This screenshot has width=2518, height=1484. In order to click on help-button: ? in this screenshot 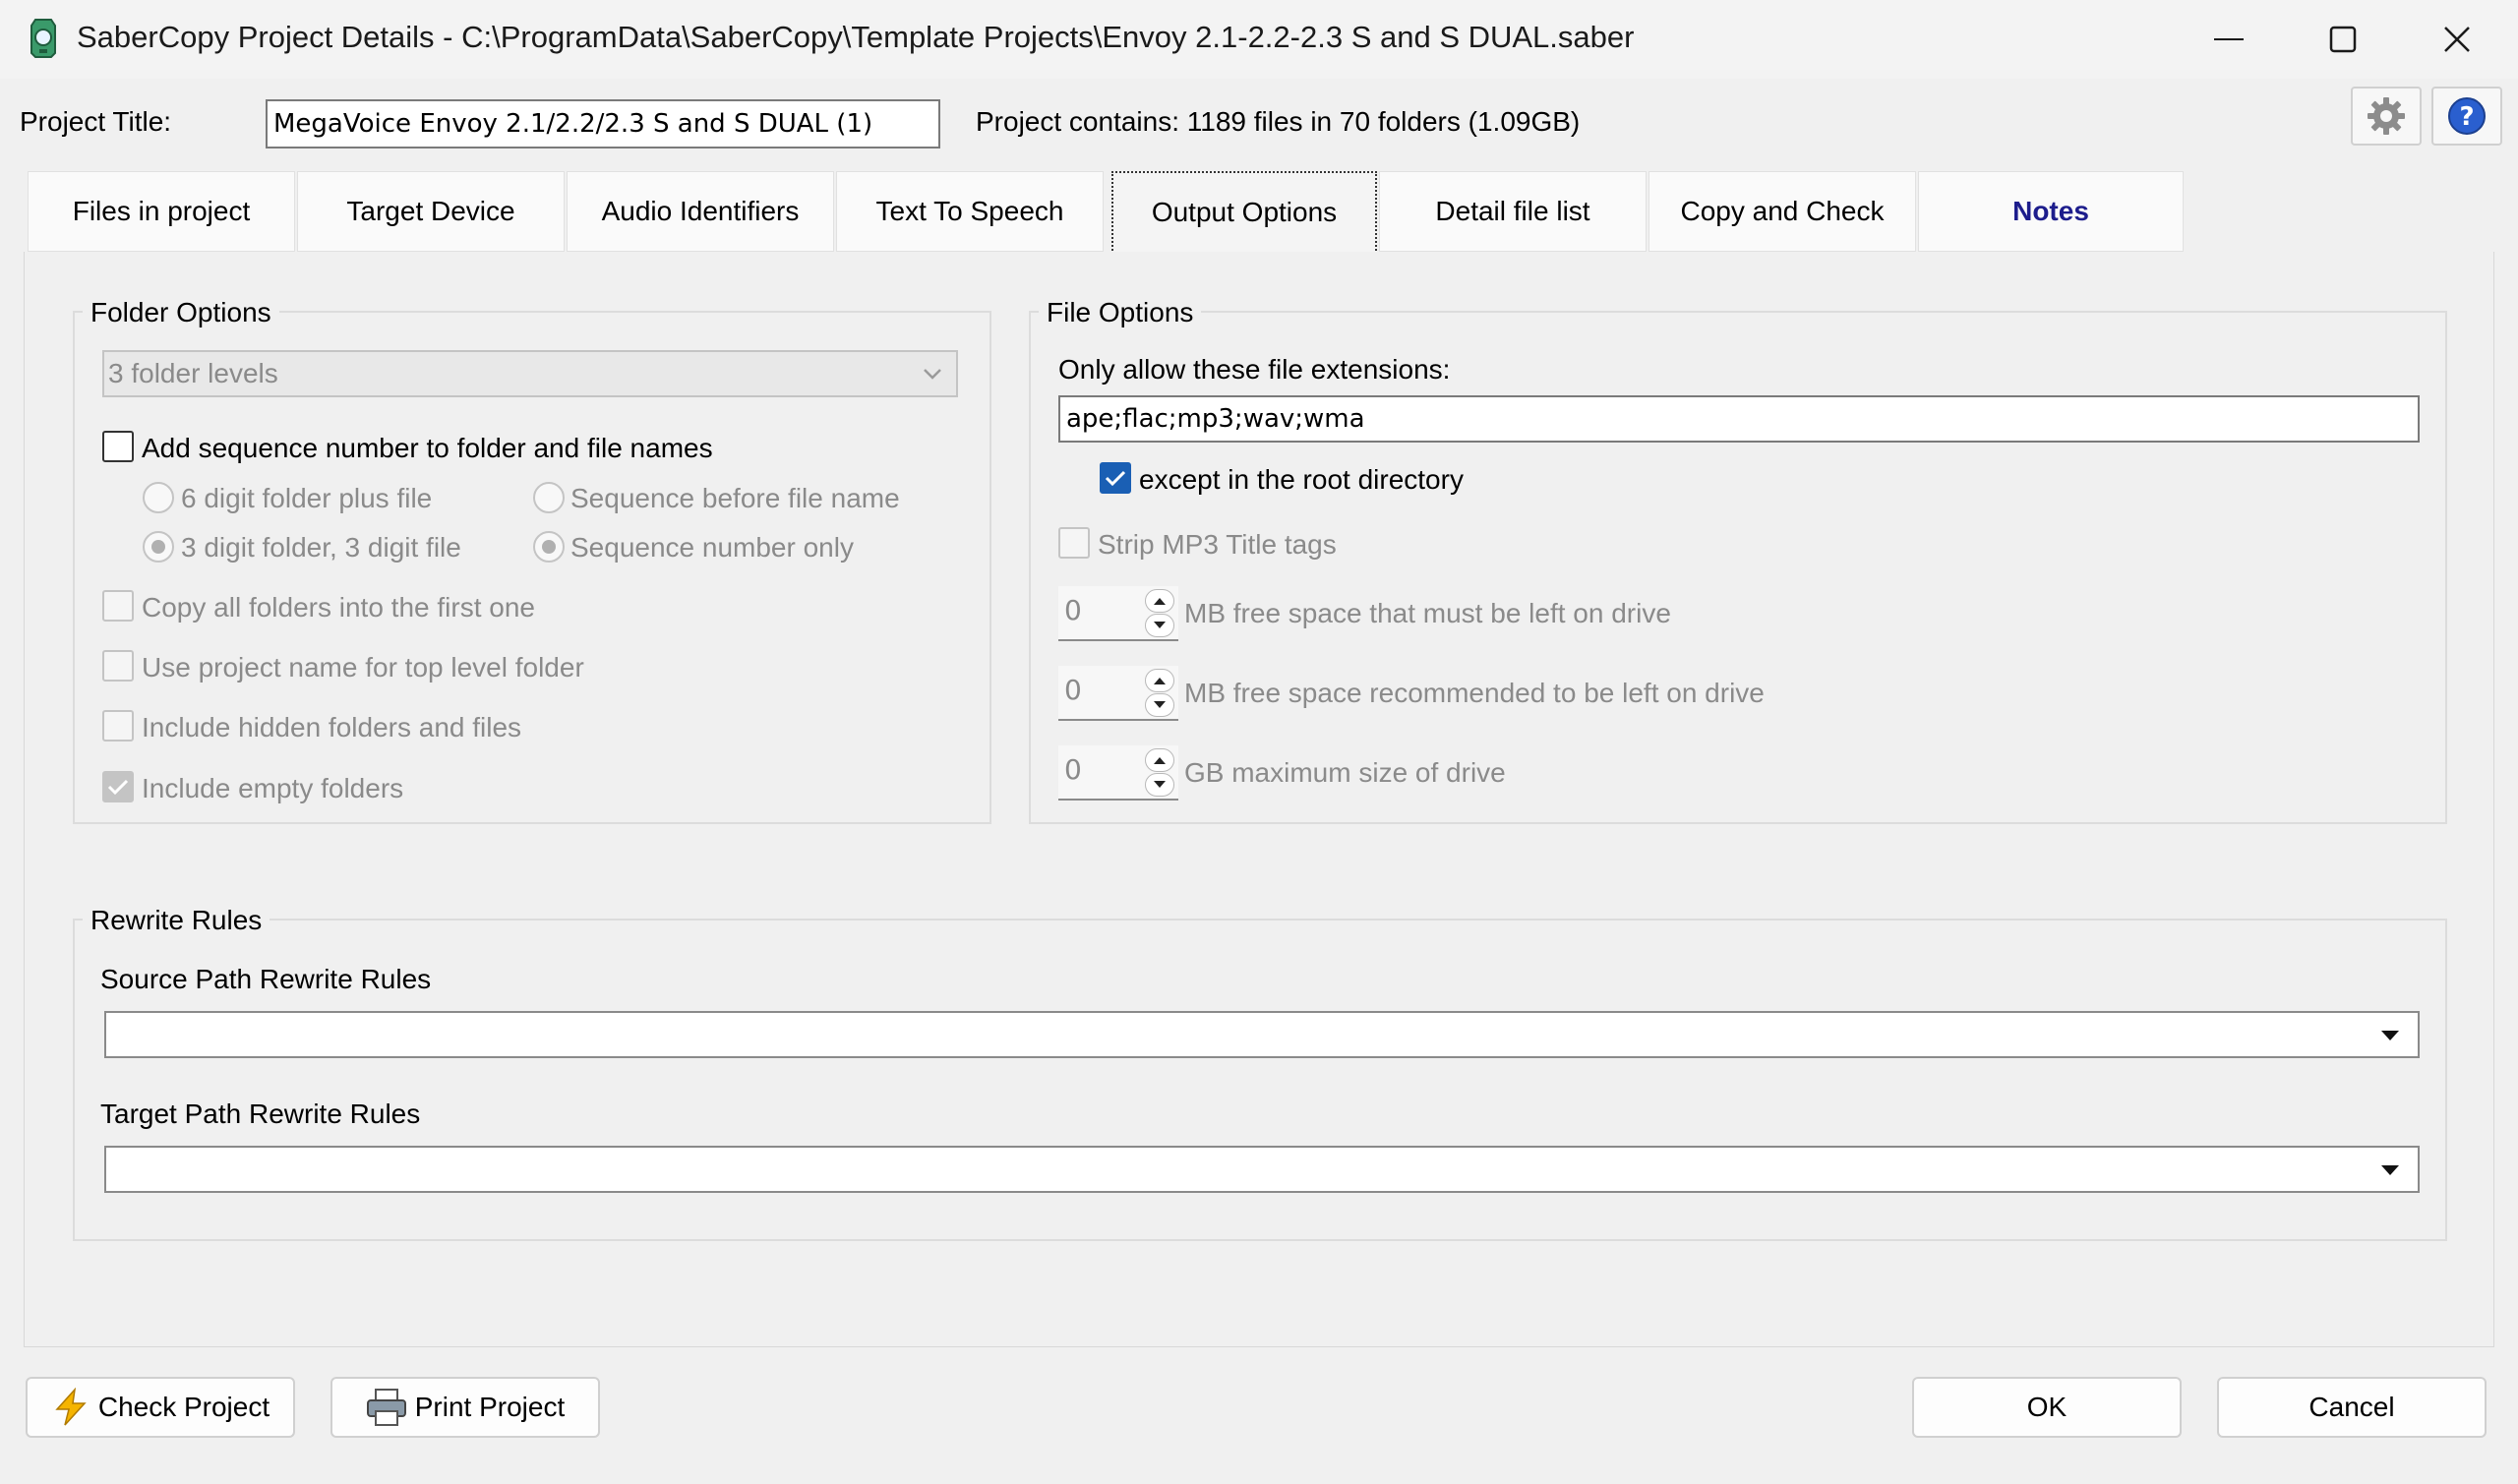, I will do `click(2466, 117)`.